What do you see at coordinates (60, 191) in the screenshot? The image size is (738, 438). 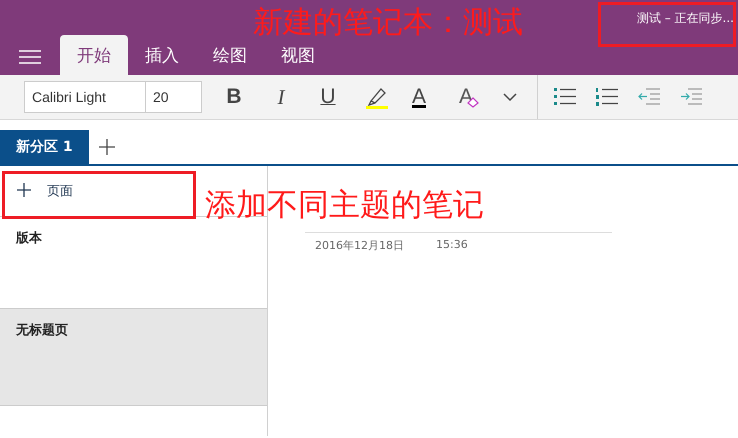 I see `add-page-link: 页面` at bounding box center [60, 191].